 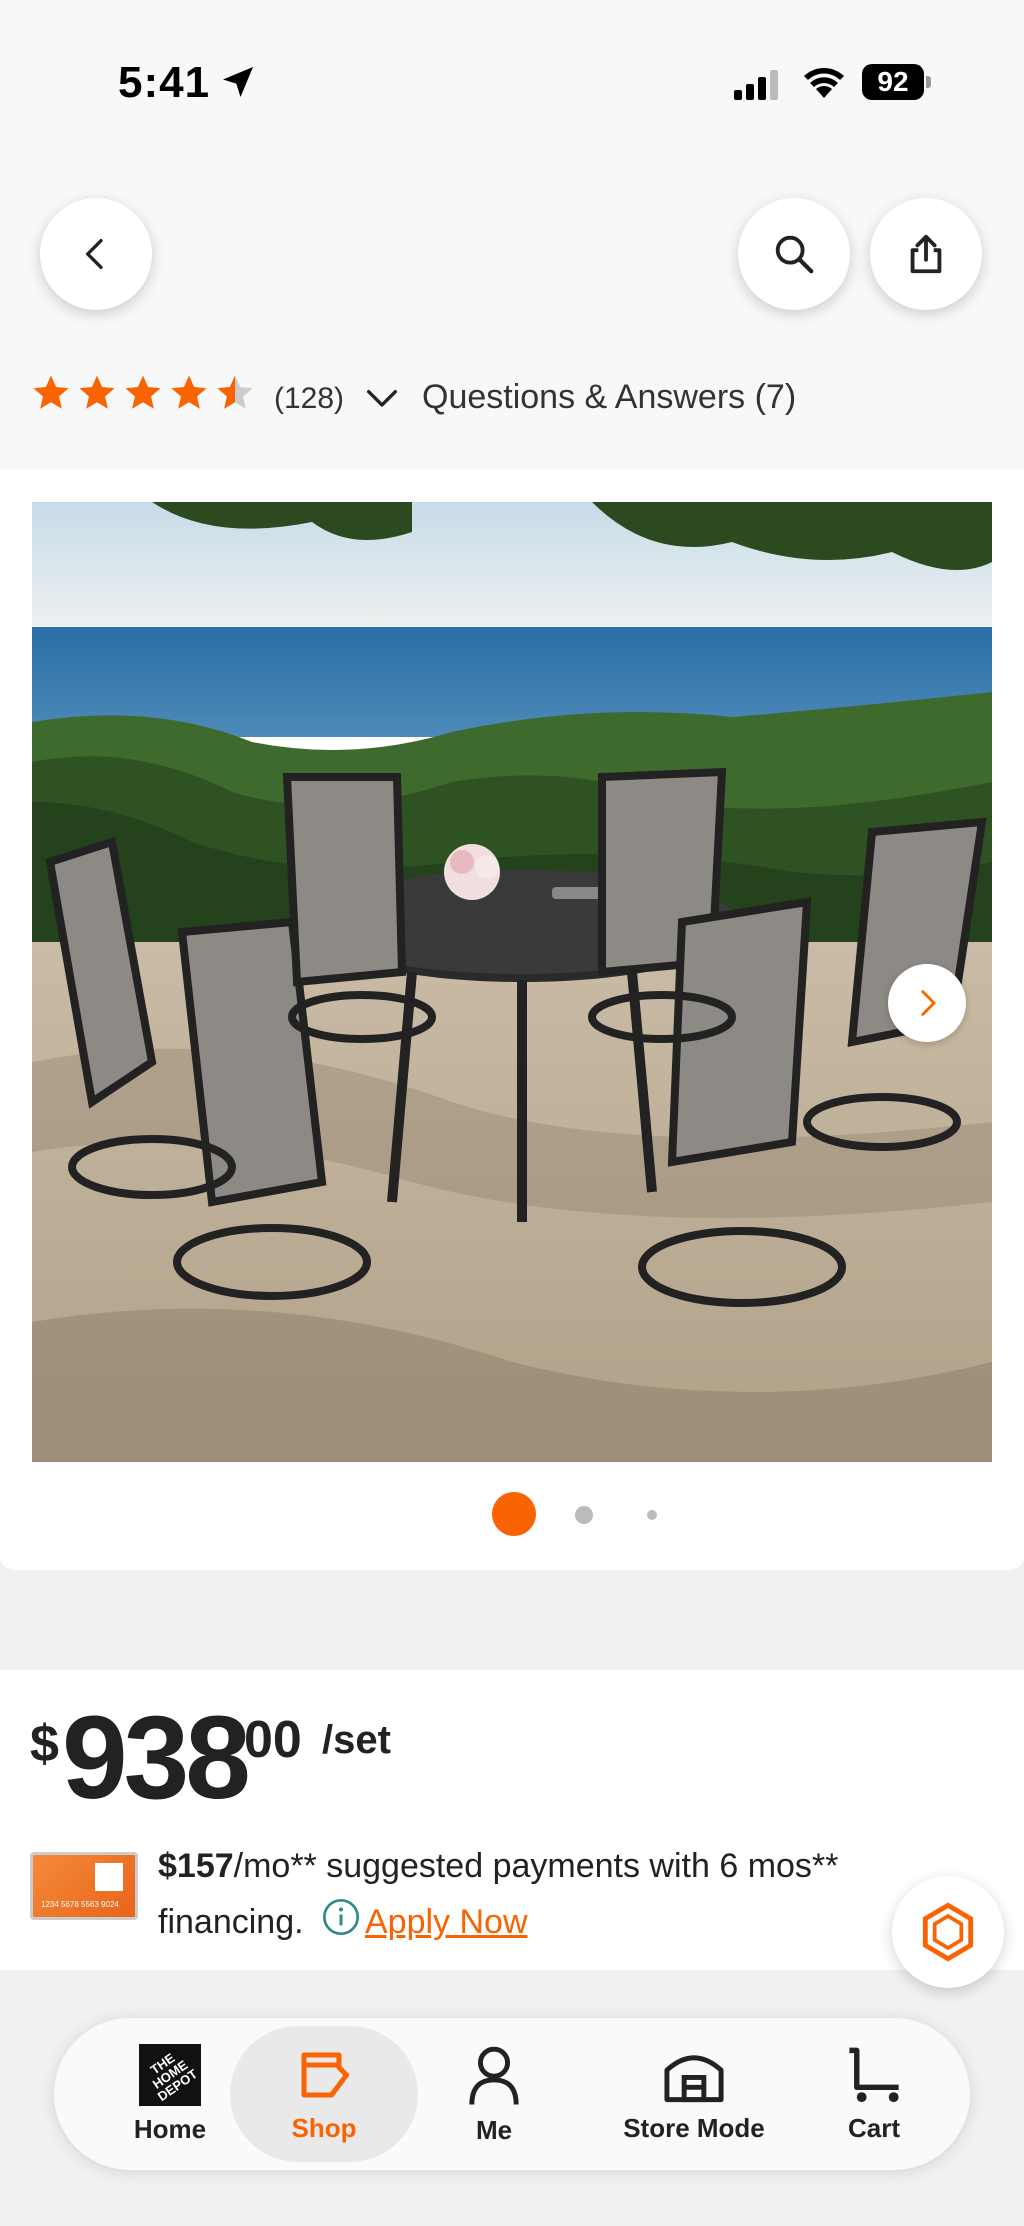 I want to click on price-whole: 938, so click(x=156, y=1758).